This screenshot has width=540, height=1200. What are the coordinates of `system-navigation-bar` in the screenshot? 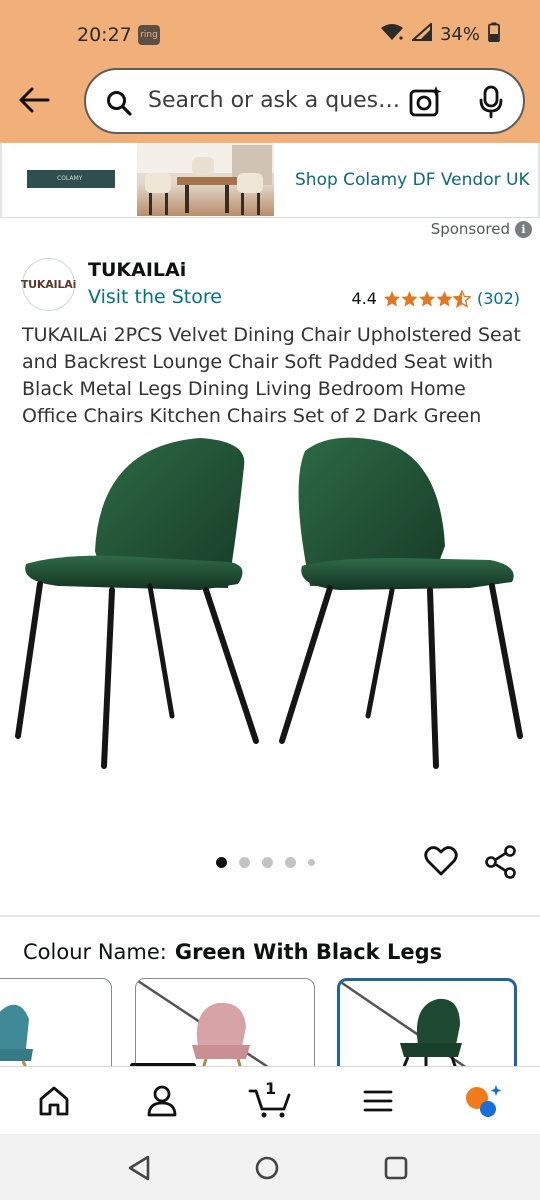 It's located at (270, 1167).